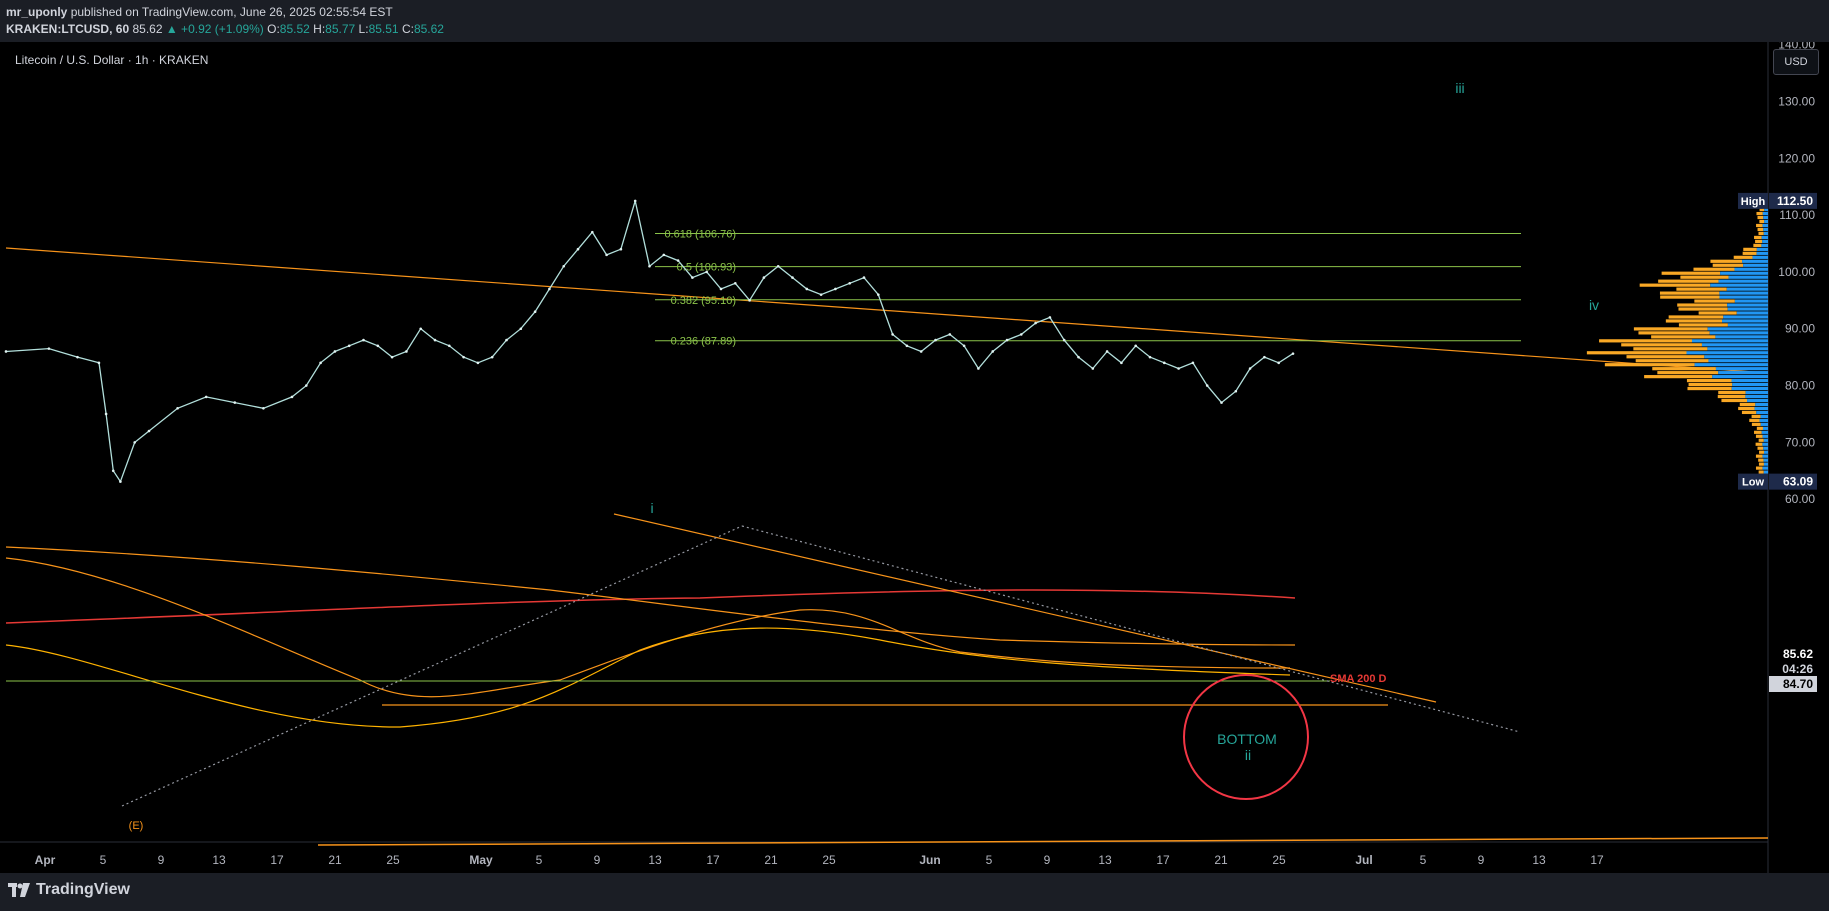 The image size is (1829, 911). What do you see at coordinates (1248, 755) in the screenshot?
I see `wave-label-ii: ii` at bounding box center [1248, 755].